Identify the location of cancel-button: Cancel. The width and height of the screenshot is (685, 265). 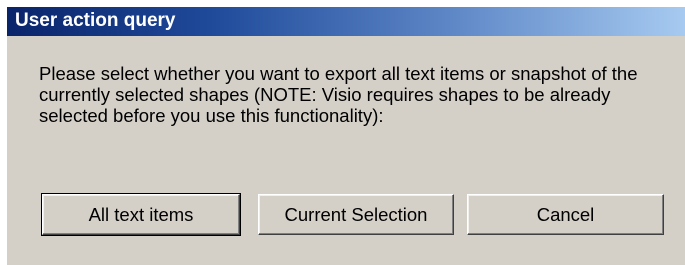
(565, 214).